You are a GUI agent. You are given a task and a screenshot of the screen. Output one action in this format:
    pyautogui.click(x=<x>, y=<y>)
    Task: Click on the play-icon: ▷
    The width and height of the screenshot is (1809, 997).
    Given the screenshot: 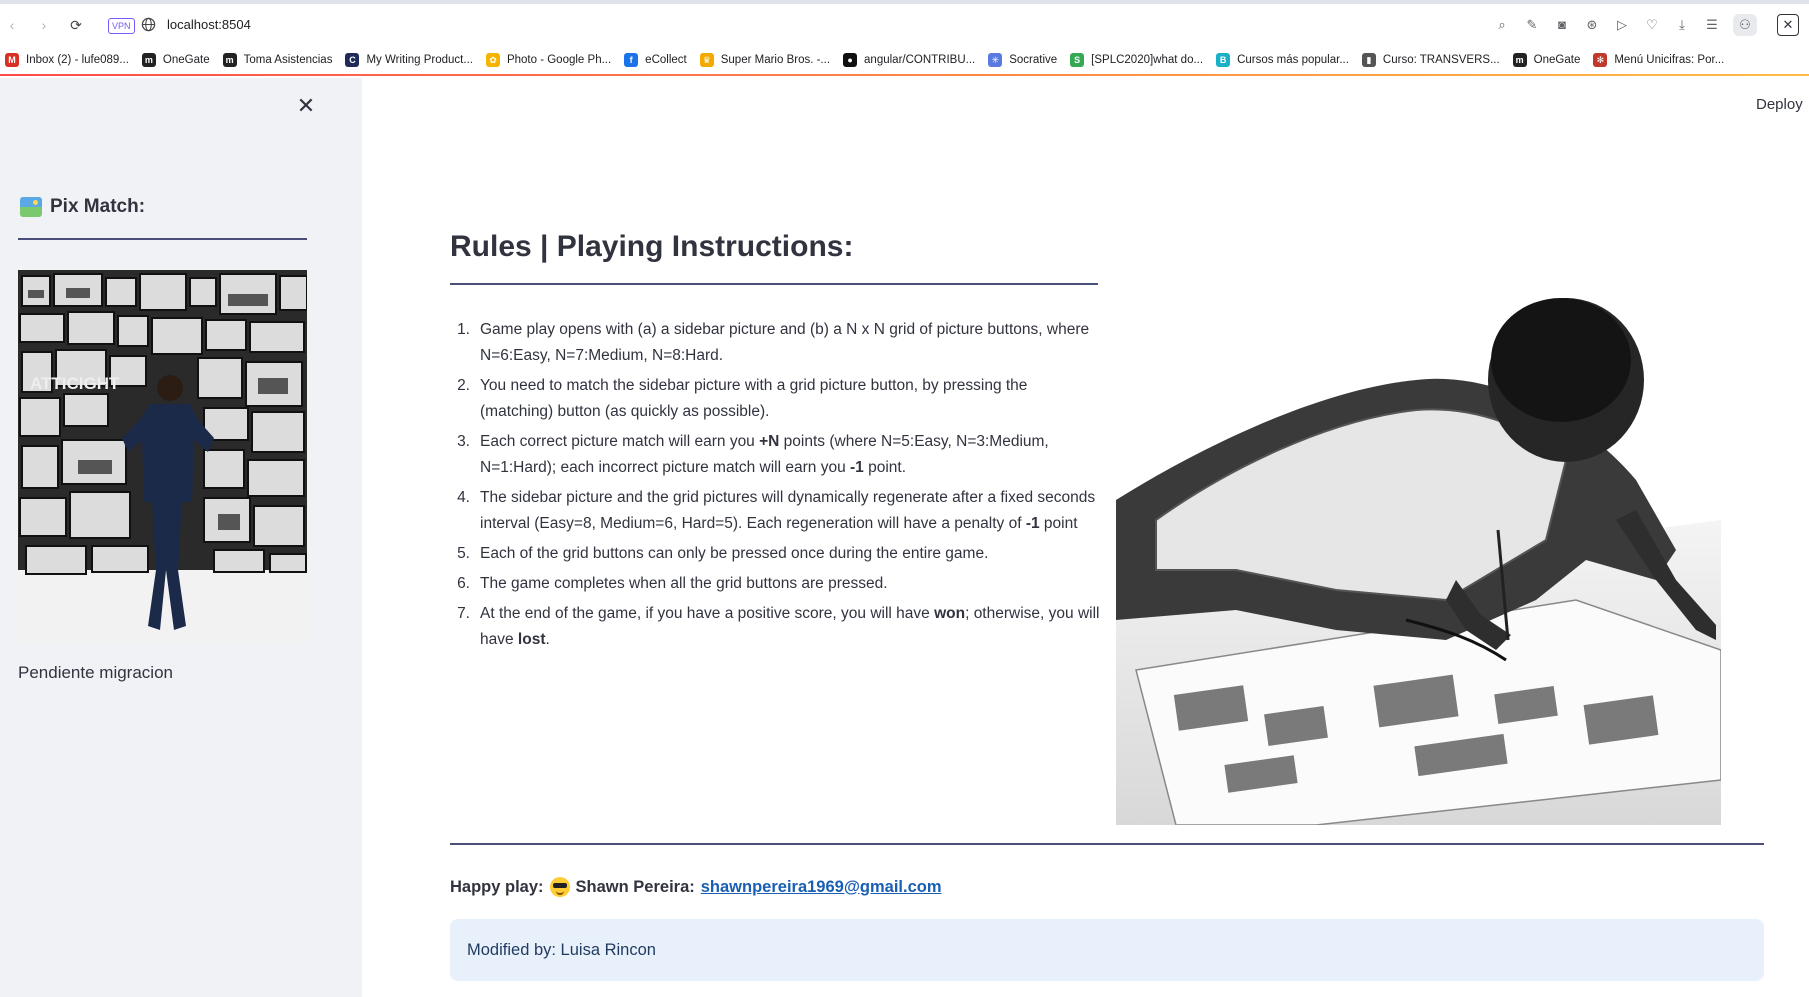 What is the action you would take?
    pyautogui.click(x=1622, y=25)
    